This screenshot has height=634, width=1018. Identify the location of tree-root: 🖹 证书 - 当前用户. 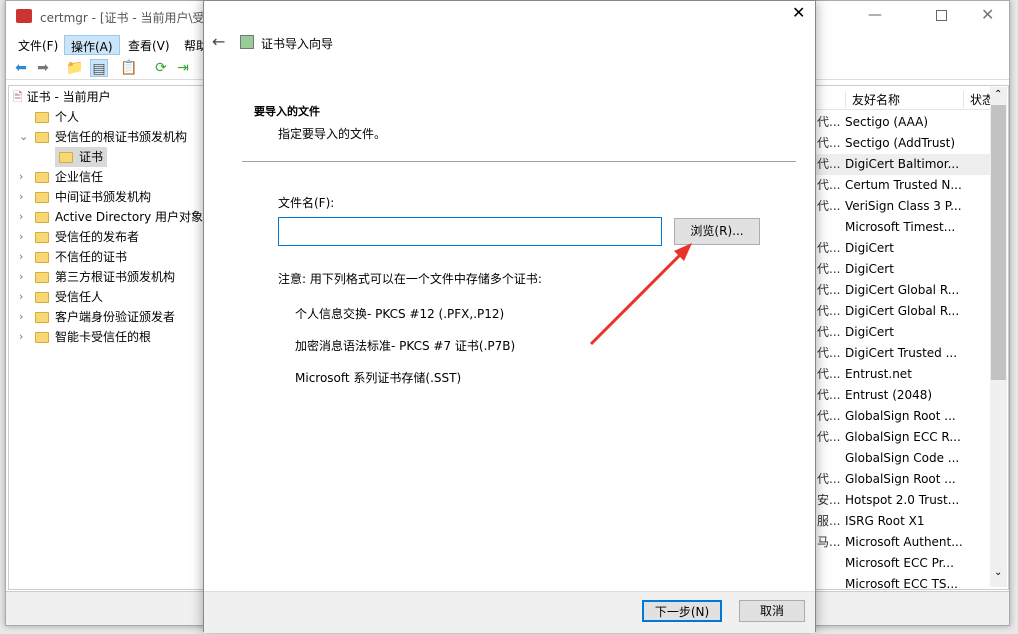
(62, 97).